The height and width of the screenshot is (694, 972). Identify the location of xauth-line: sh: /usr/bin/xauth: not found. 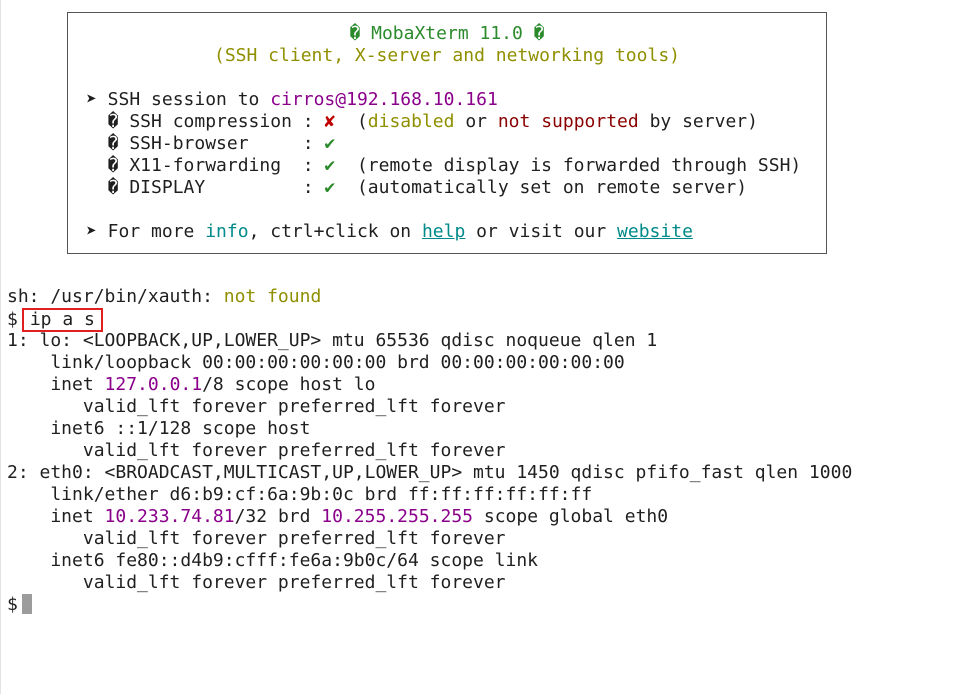
(164, 297).